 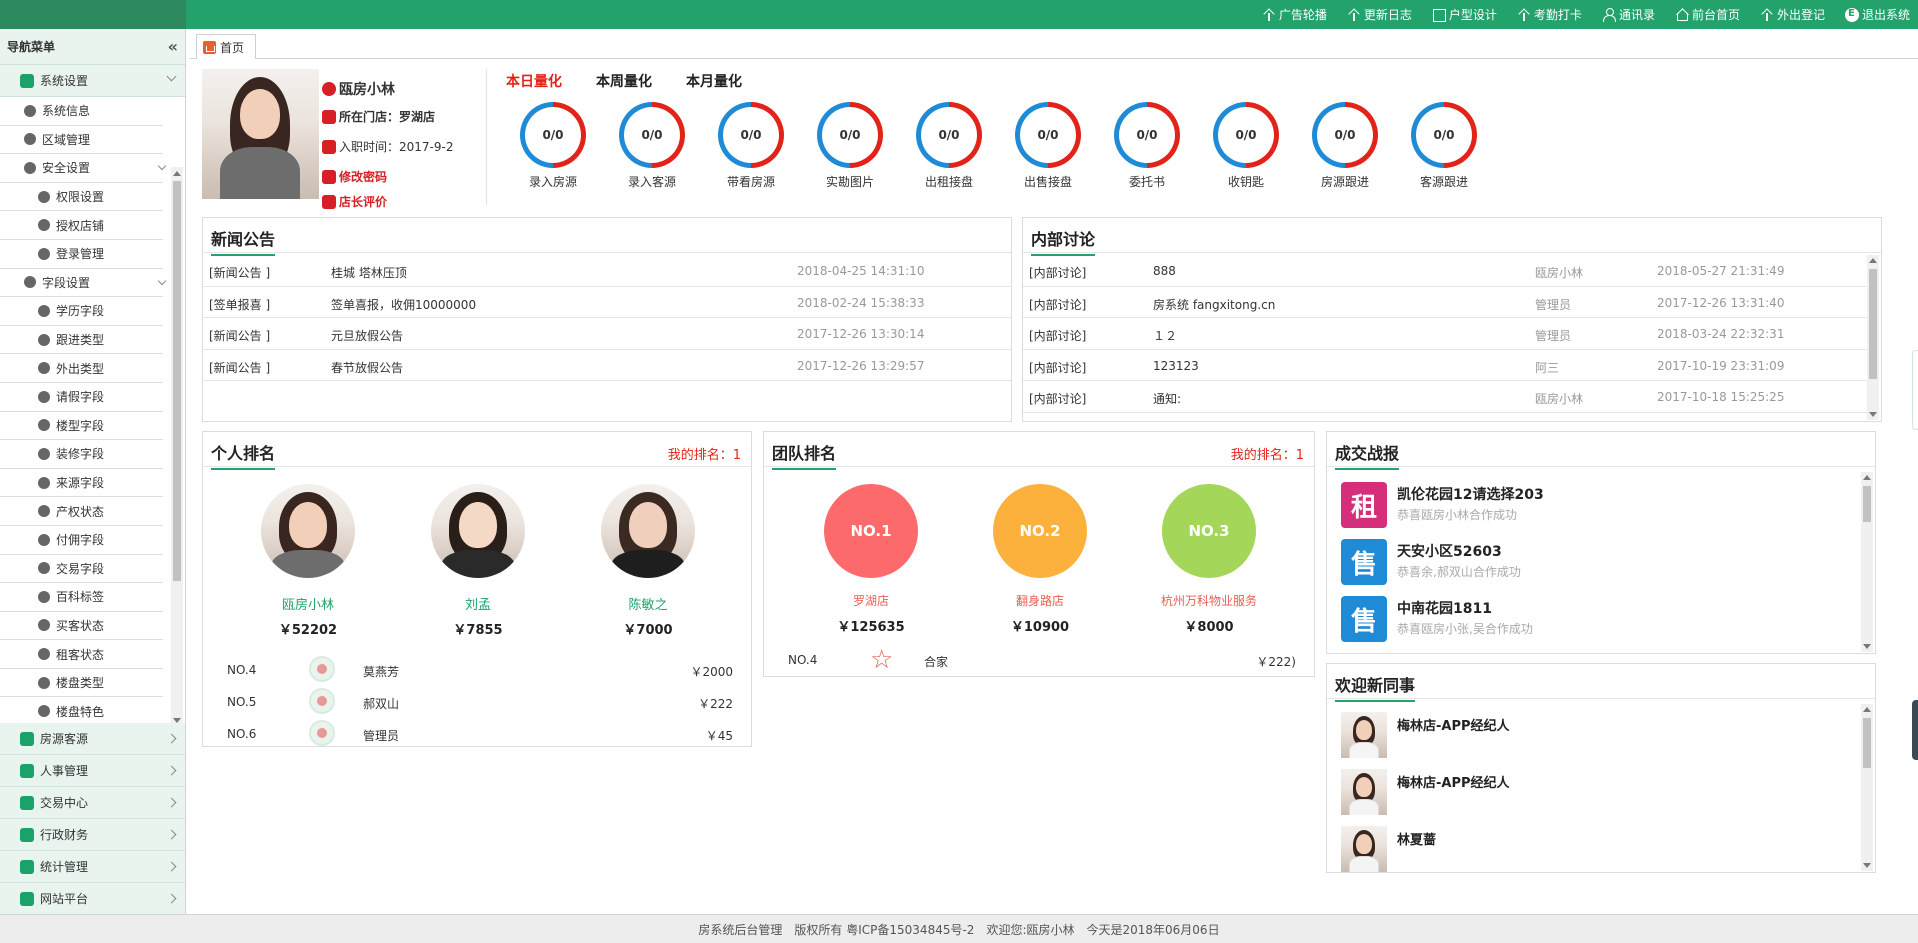 What do you see at coordinates (381, 672) in the screenshot?
I see `rank-row-name: 莫燕芳` at bounding box center [381, 672].